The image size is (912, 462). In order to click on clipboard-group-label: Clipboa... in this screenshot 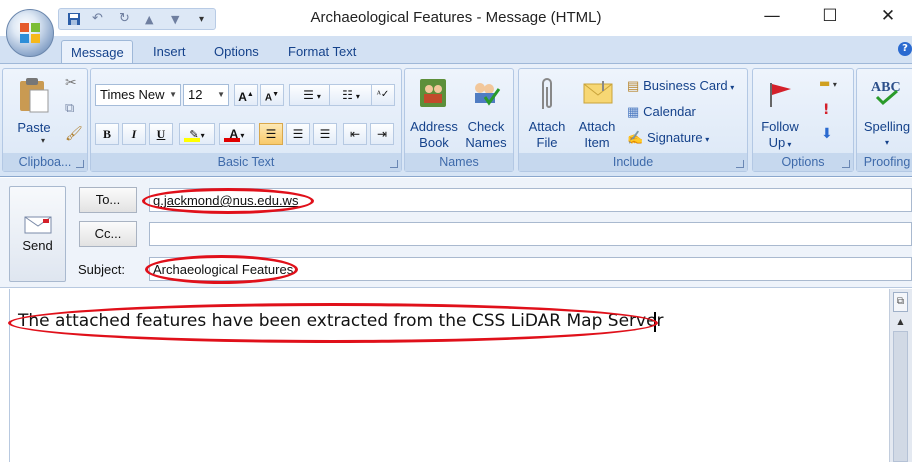, I will do `click(45, 162)`.